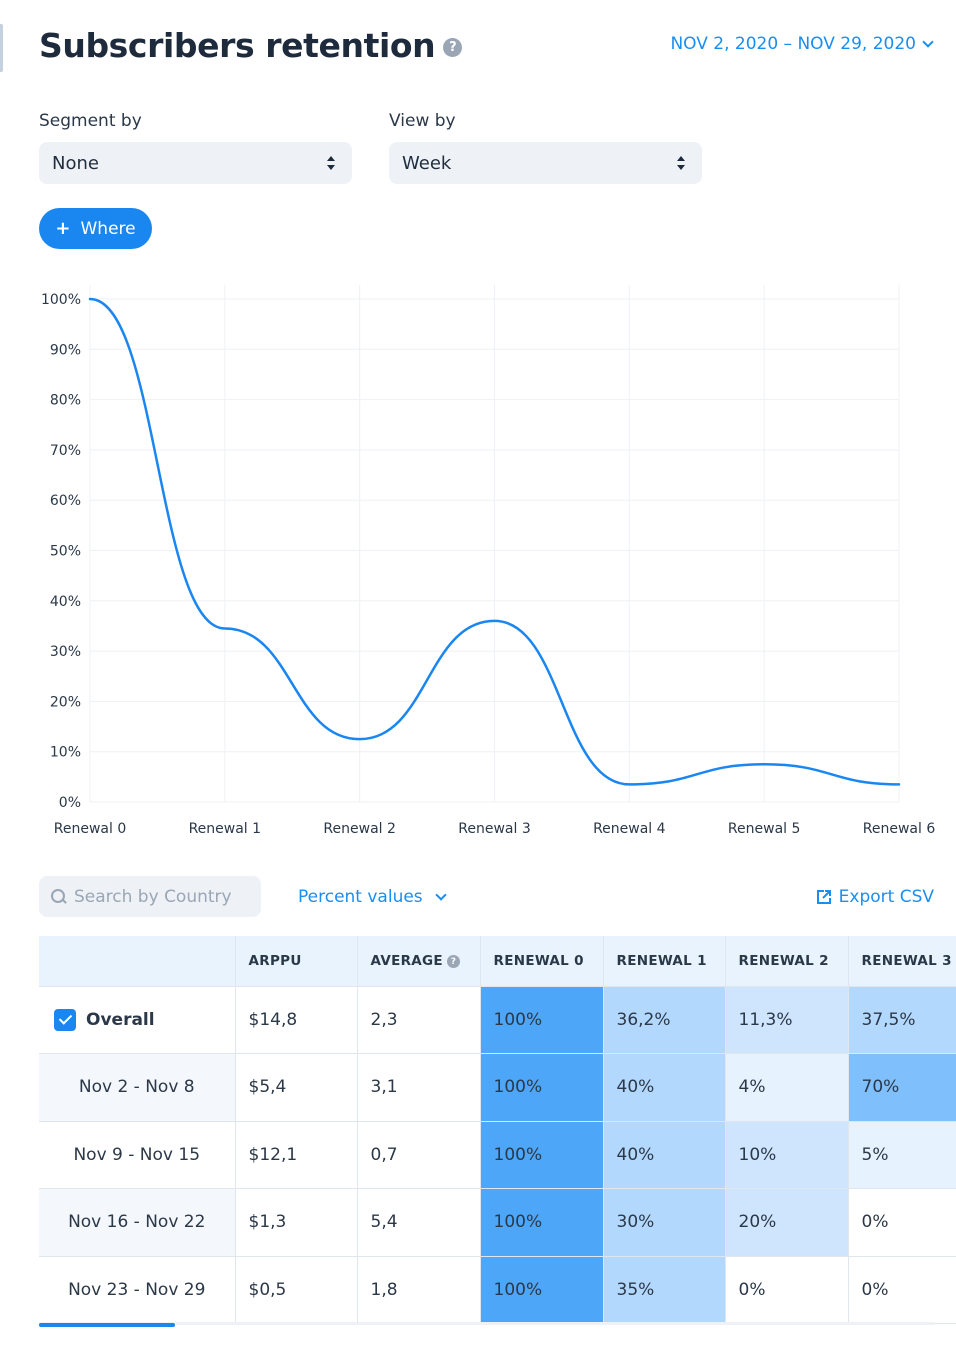 Image resolution: width=956 pixels, height=1354 pixels. I want to click on row-label: Nov 23 - Nov 29, so click(137, 1290).